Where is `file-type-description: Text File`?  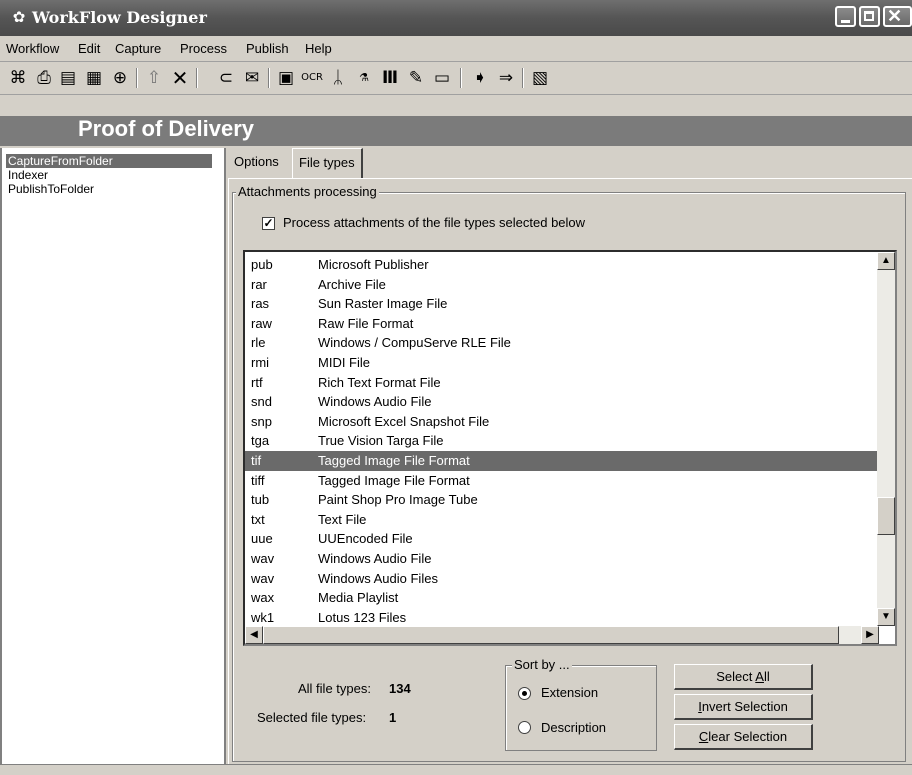
file-type-description: Text File is located at coordinates (342, 519).